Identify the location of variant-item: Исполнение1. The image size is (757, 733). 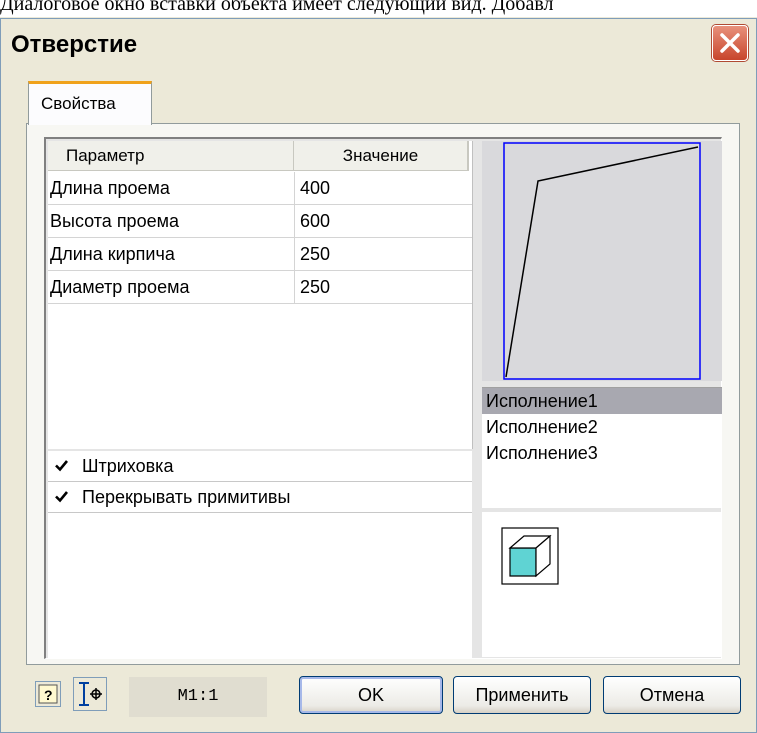
(602, 401).